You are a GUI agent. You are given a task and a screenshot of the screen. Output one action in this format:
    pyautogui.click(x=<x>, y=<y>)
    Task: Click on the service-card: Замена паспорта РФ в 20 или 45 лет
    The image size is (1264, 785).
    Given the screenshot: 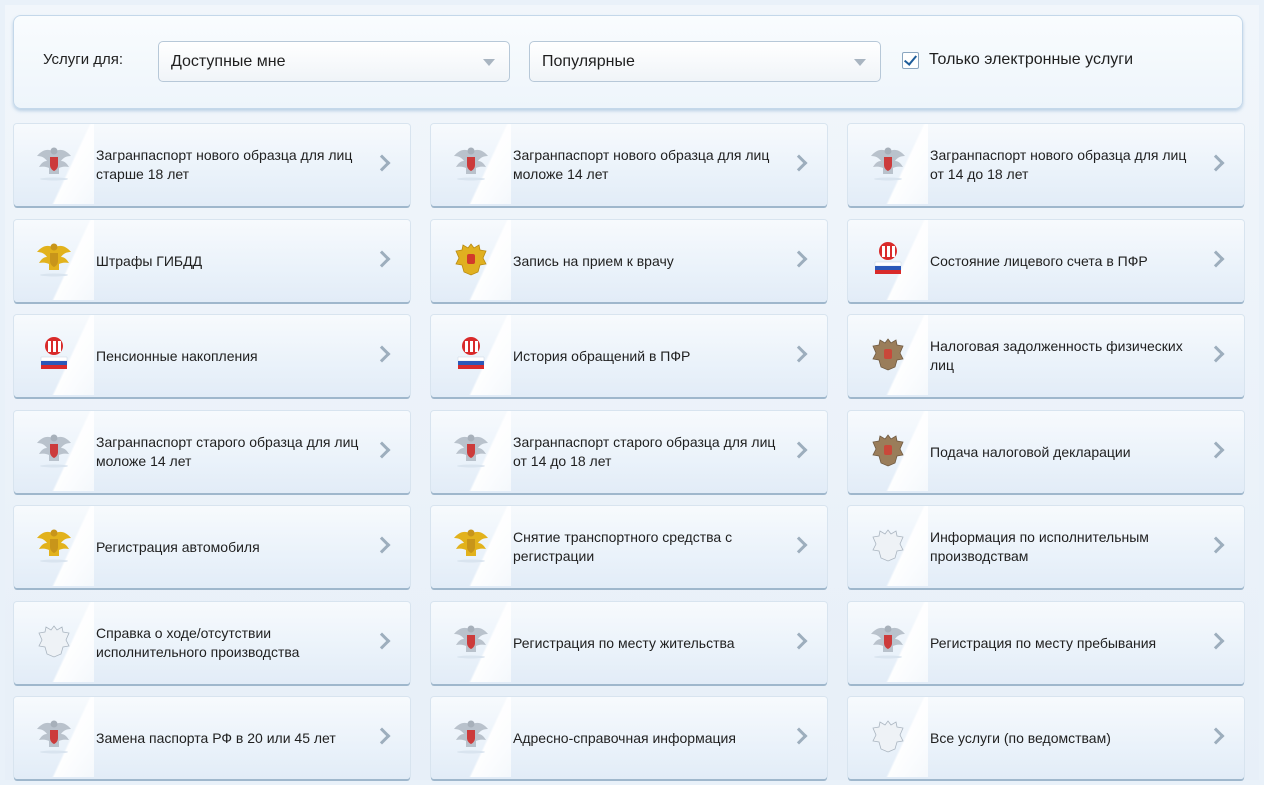 What is the action you would take?
    pyautogui.click(x=212, y=738)
    